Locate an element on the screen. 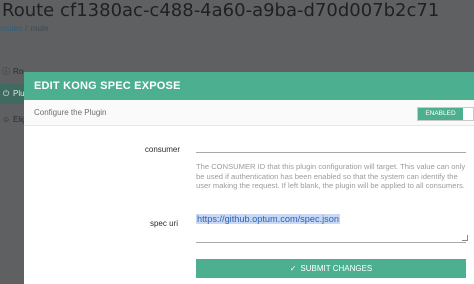  submit-label: SUBMIT CHANGES is located at coordinates (336, 268).